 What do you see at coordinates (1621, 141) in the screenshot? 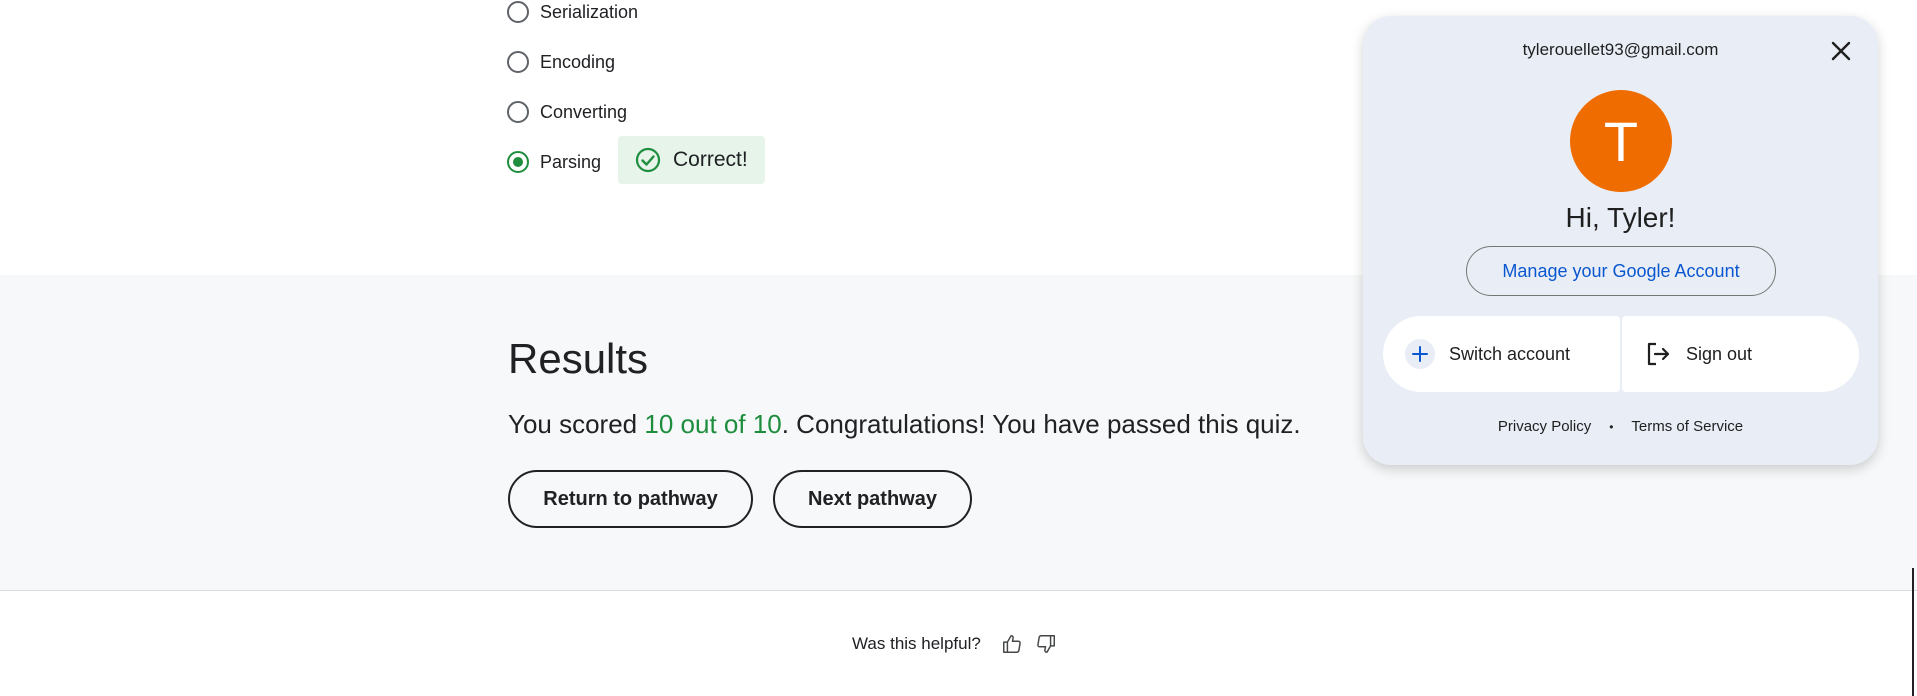
I see `avatar: T` at bounding box center [1621, 141].